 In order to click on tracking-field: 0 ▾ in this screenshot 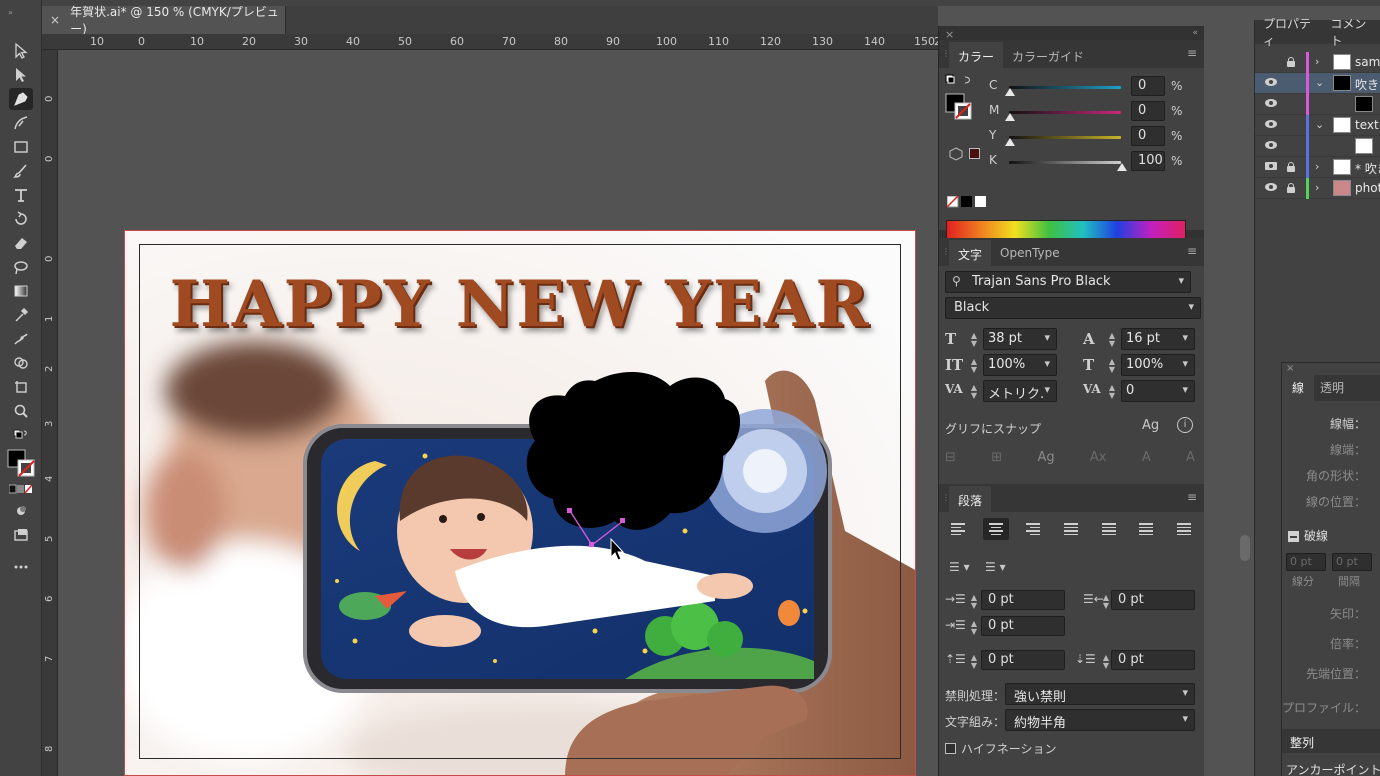, I will do `click(1158, 391)`.